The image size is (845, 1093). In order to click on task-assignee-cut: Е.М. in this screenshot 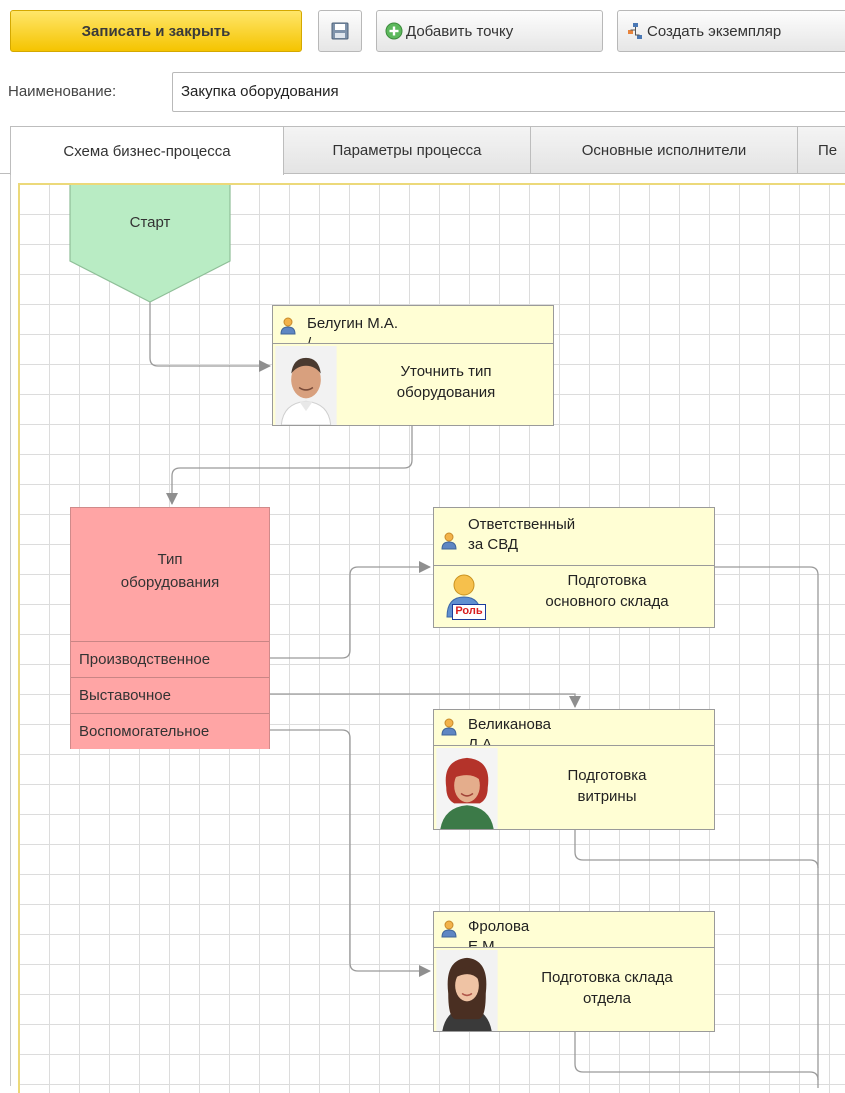, I will do `click(483, 943)`.